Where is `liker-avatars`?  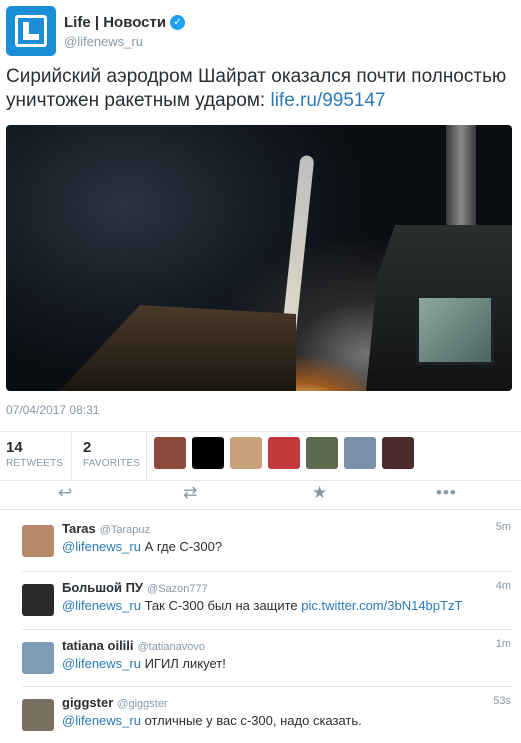
liker-avatars is located at coordinates (284, 453).